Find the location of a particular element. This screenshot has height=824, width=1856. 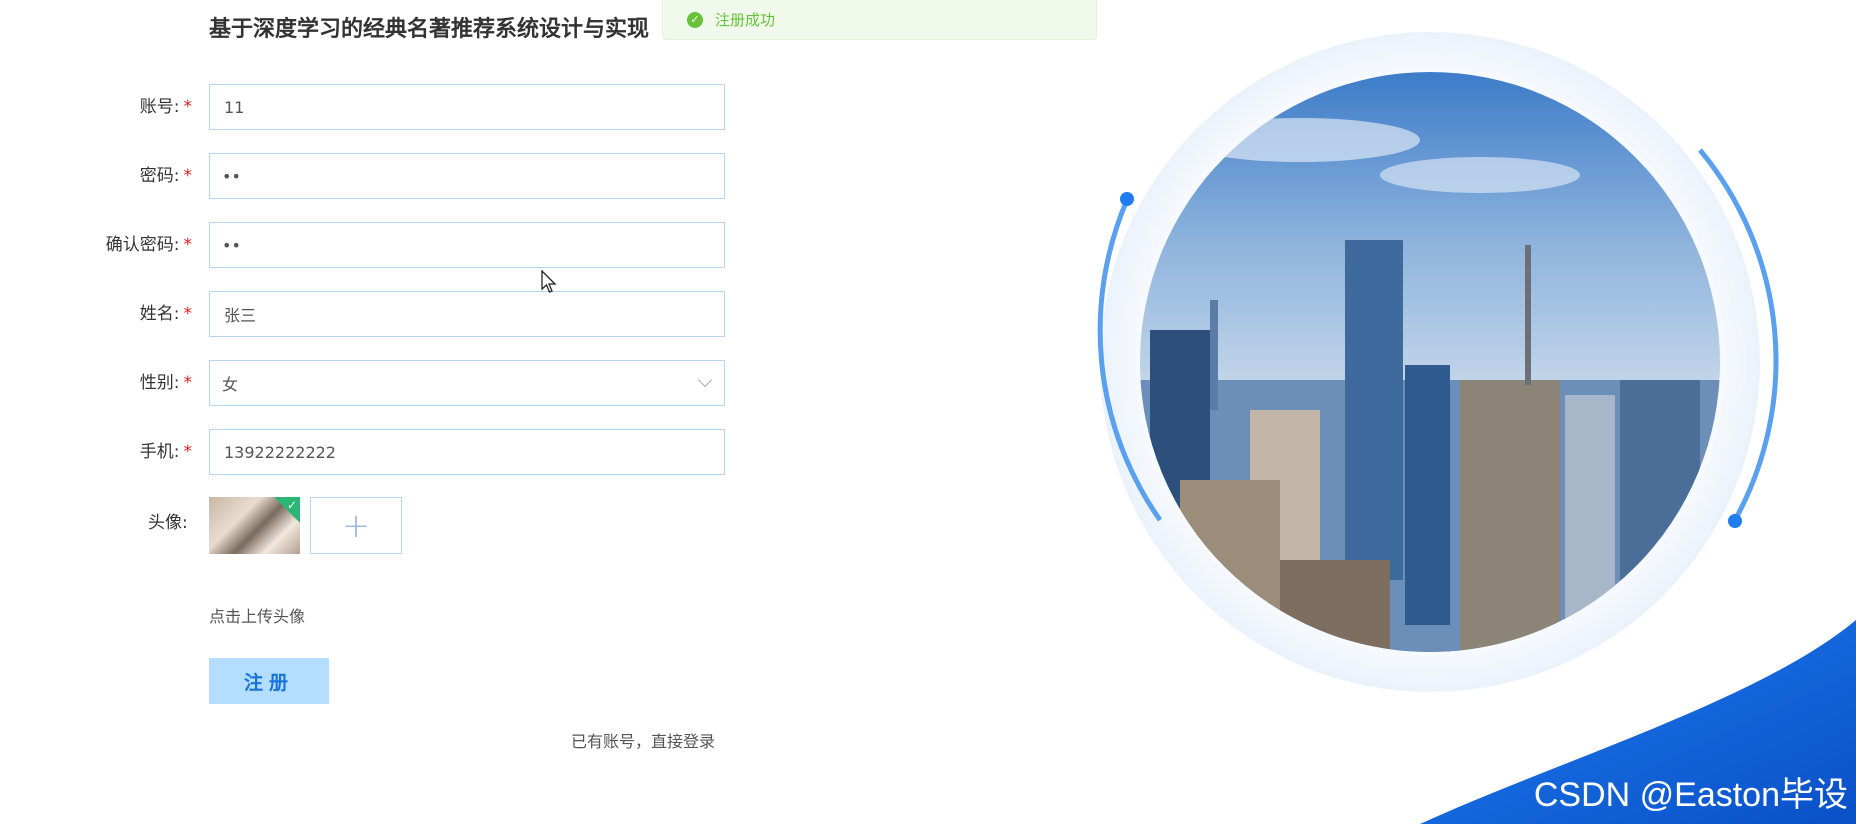

check-circle-icon: ✓ is located at coordinates (695, 19).